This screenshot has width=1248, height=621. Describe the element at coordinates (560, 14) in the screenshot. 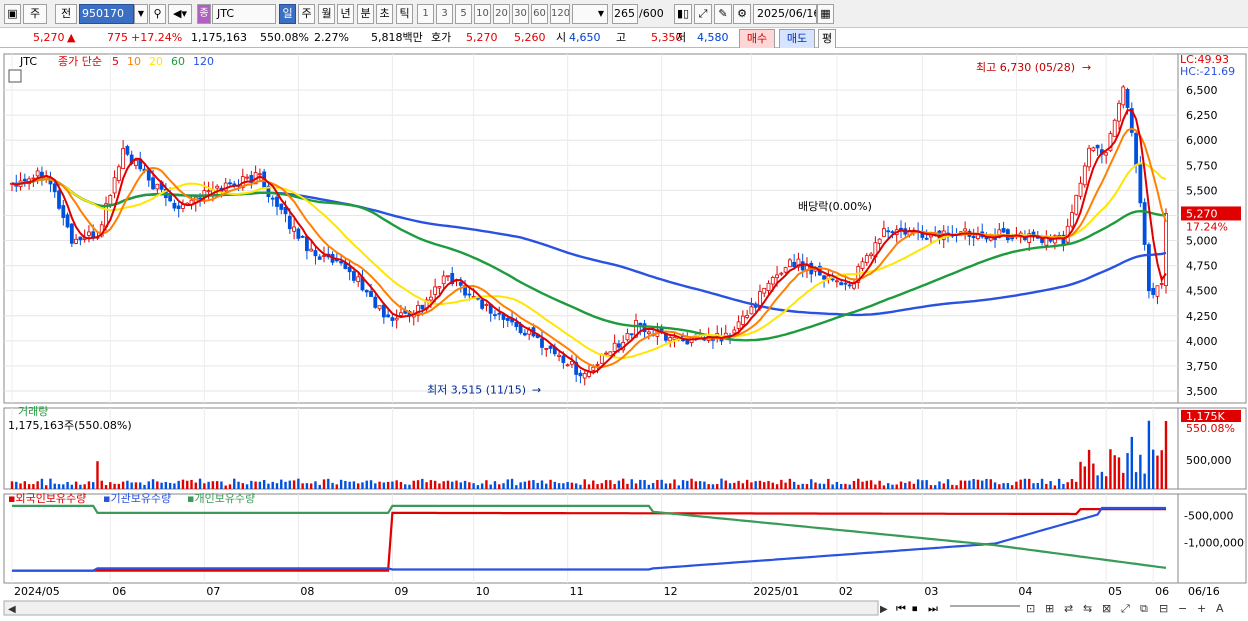

I see `interval-120: 120` at that location.